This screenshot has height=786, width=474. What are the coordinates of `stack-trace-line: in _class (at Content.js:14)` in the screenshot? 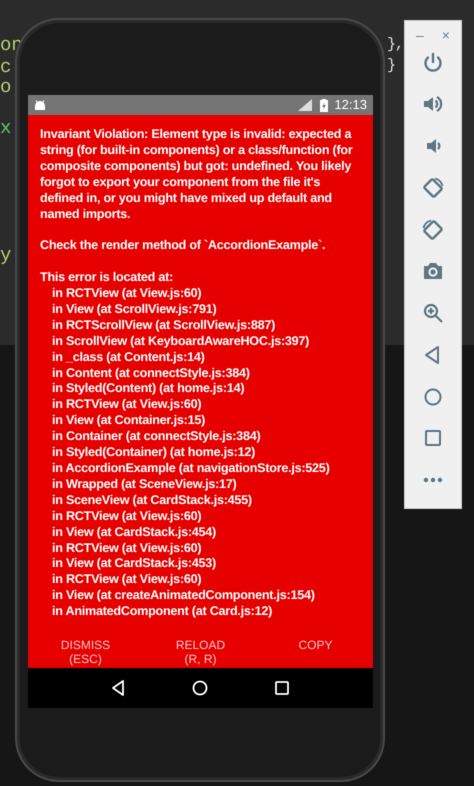 It's located at (128, 358).